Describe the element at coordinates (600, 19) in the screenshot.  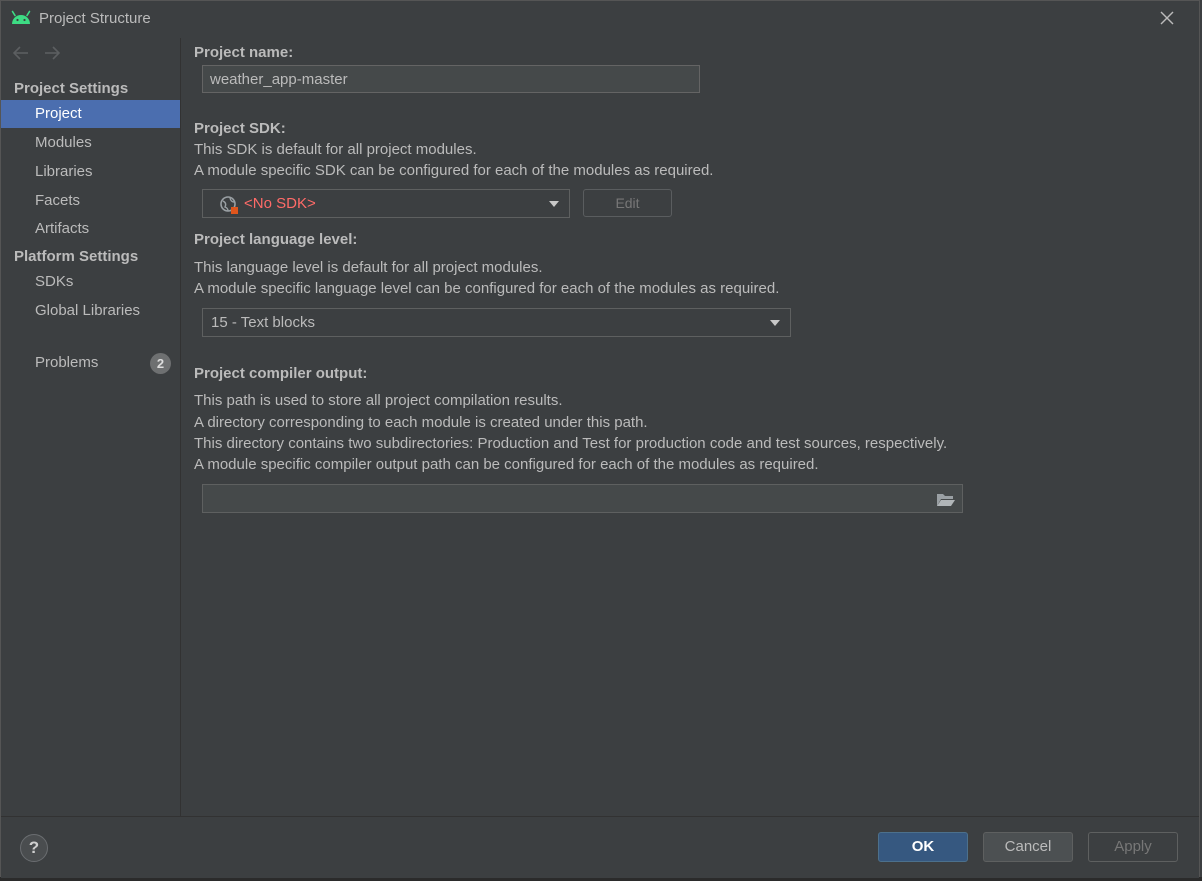
I see `title-bar: Project Structure` at that location.